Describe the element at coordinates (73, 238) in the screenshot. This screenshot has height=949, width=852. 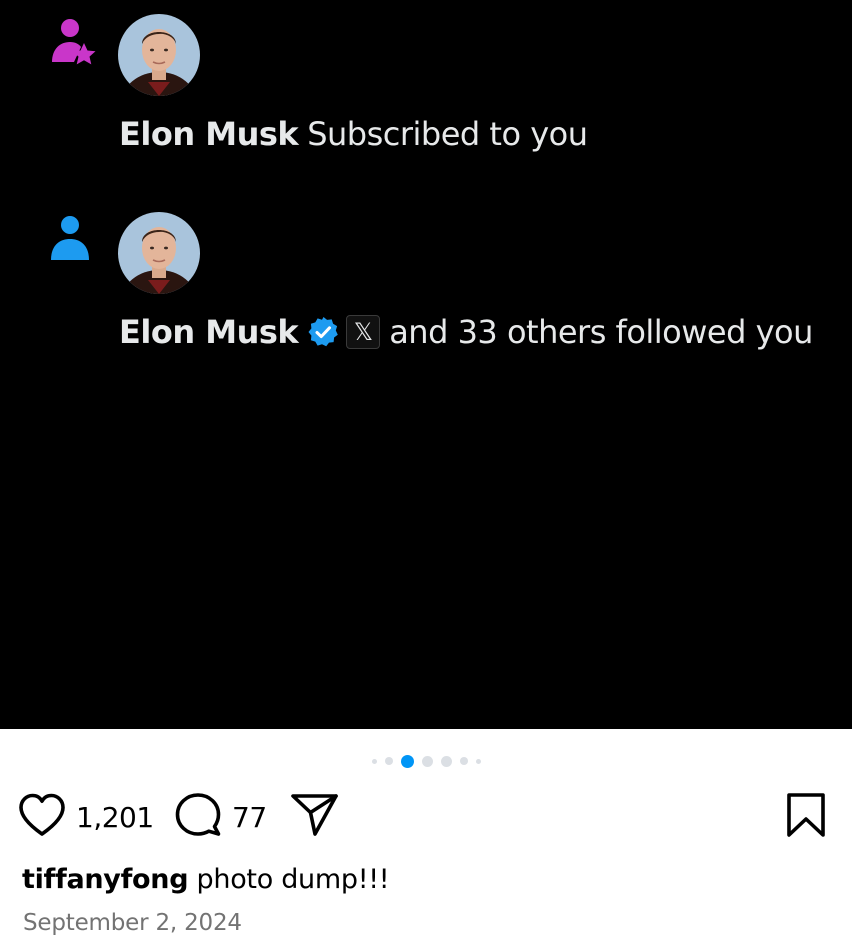
I see `person-icon` at that location.